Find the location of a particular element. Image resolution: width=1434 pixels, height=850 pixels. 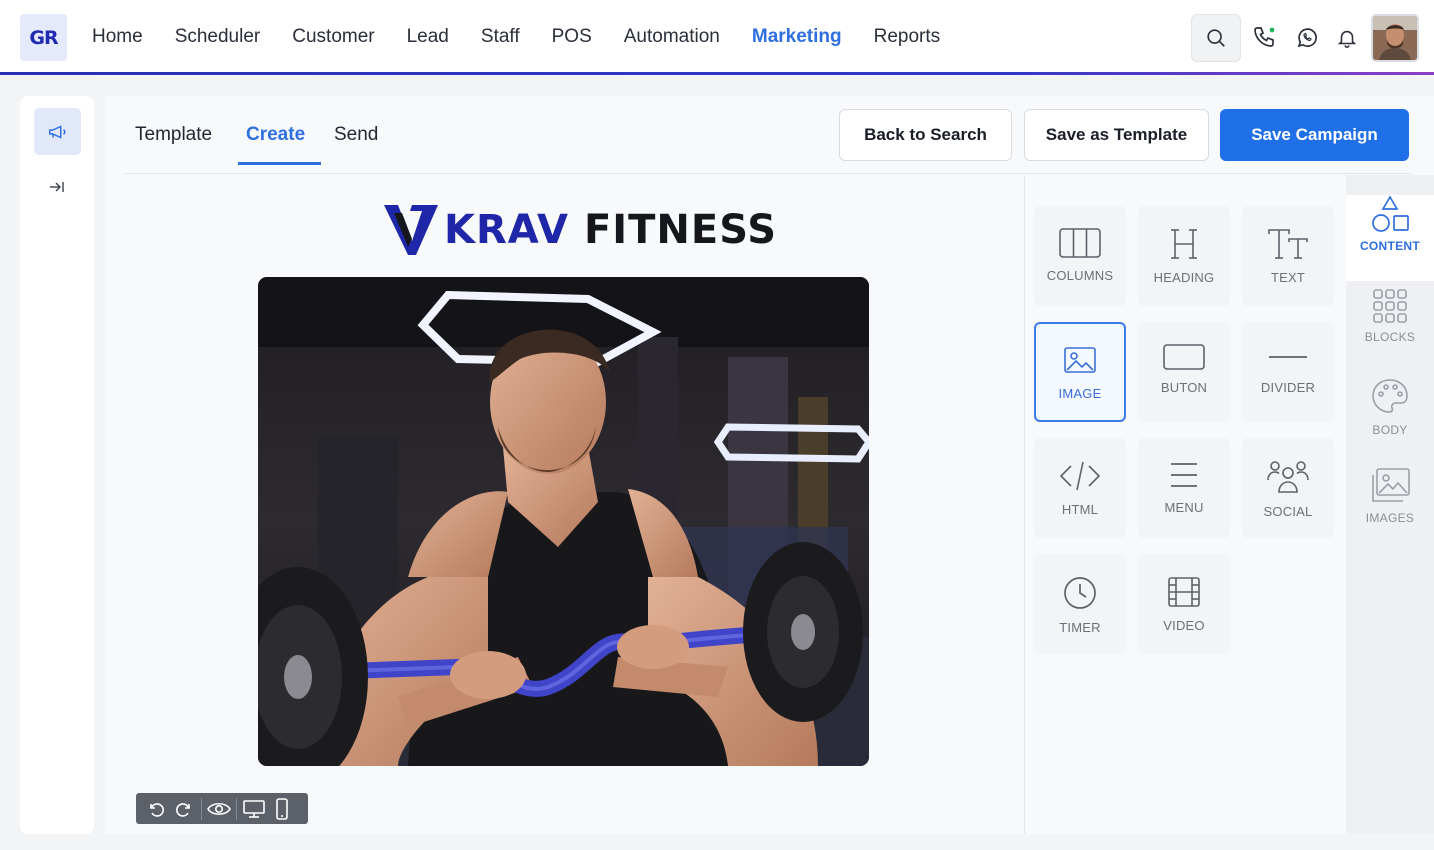

brand-wordmark-fitness: FITNESS is located at coordinates (680, 230).